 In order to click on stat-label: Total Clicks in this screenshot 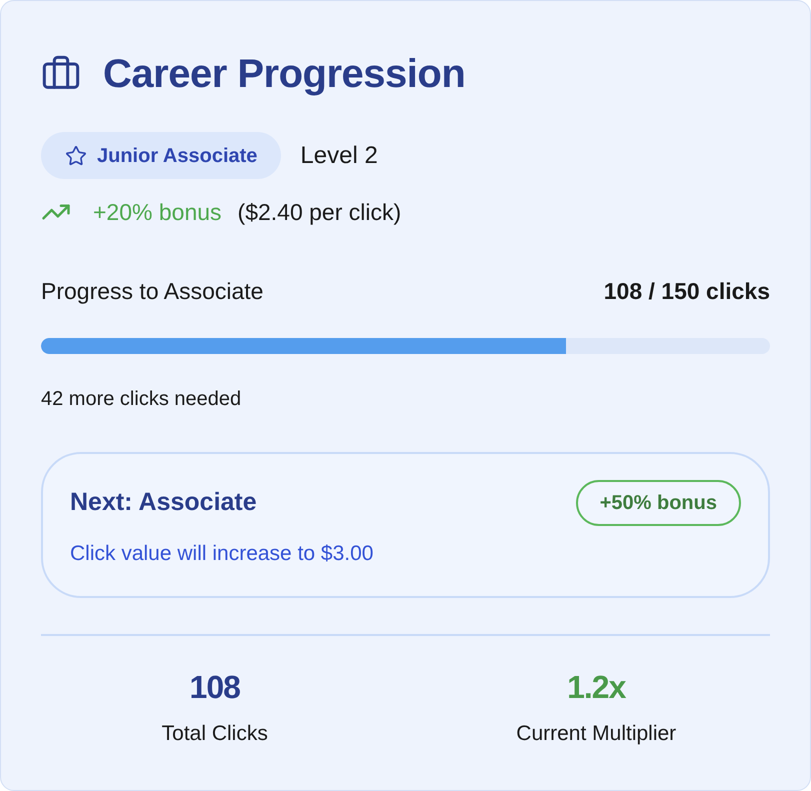, I will do `click(215, 734)`.